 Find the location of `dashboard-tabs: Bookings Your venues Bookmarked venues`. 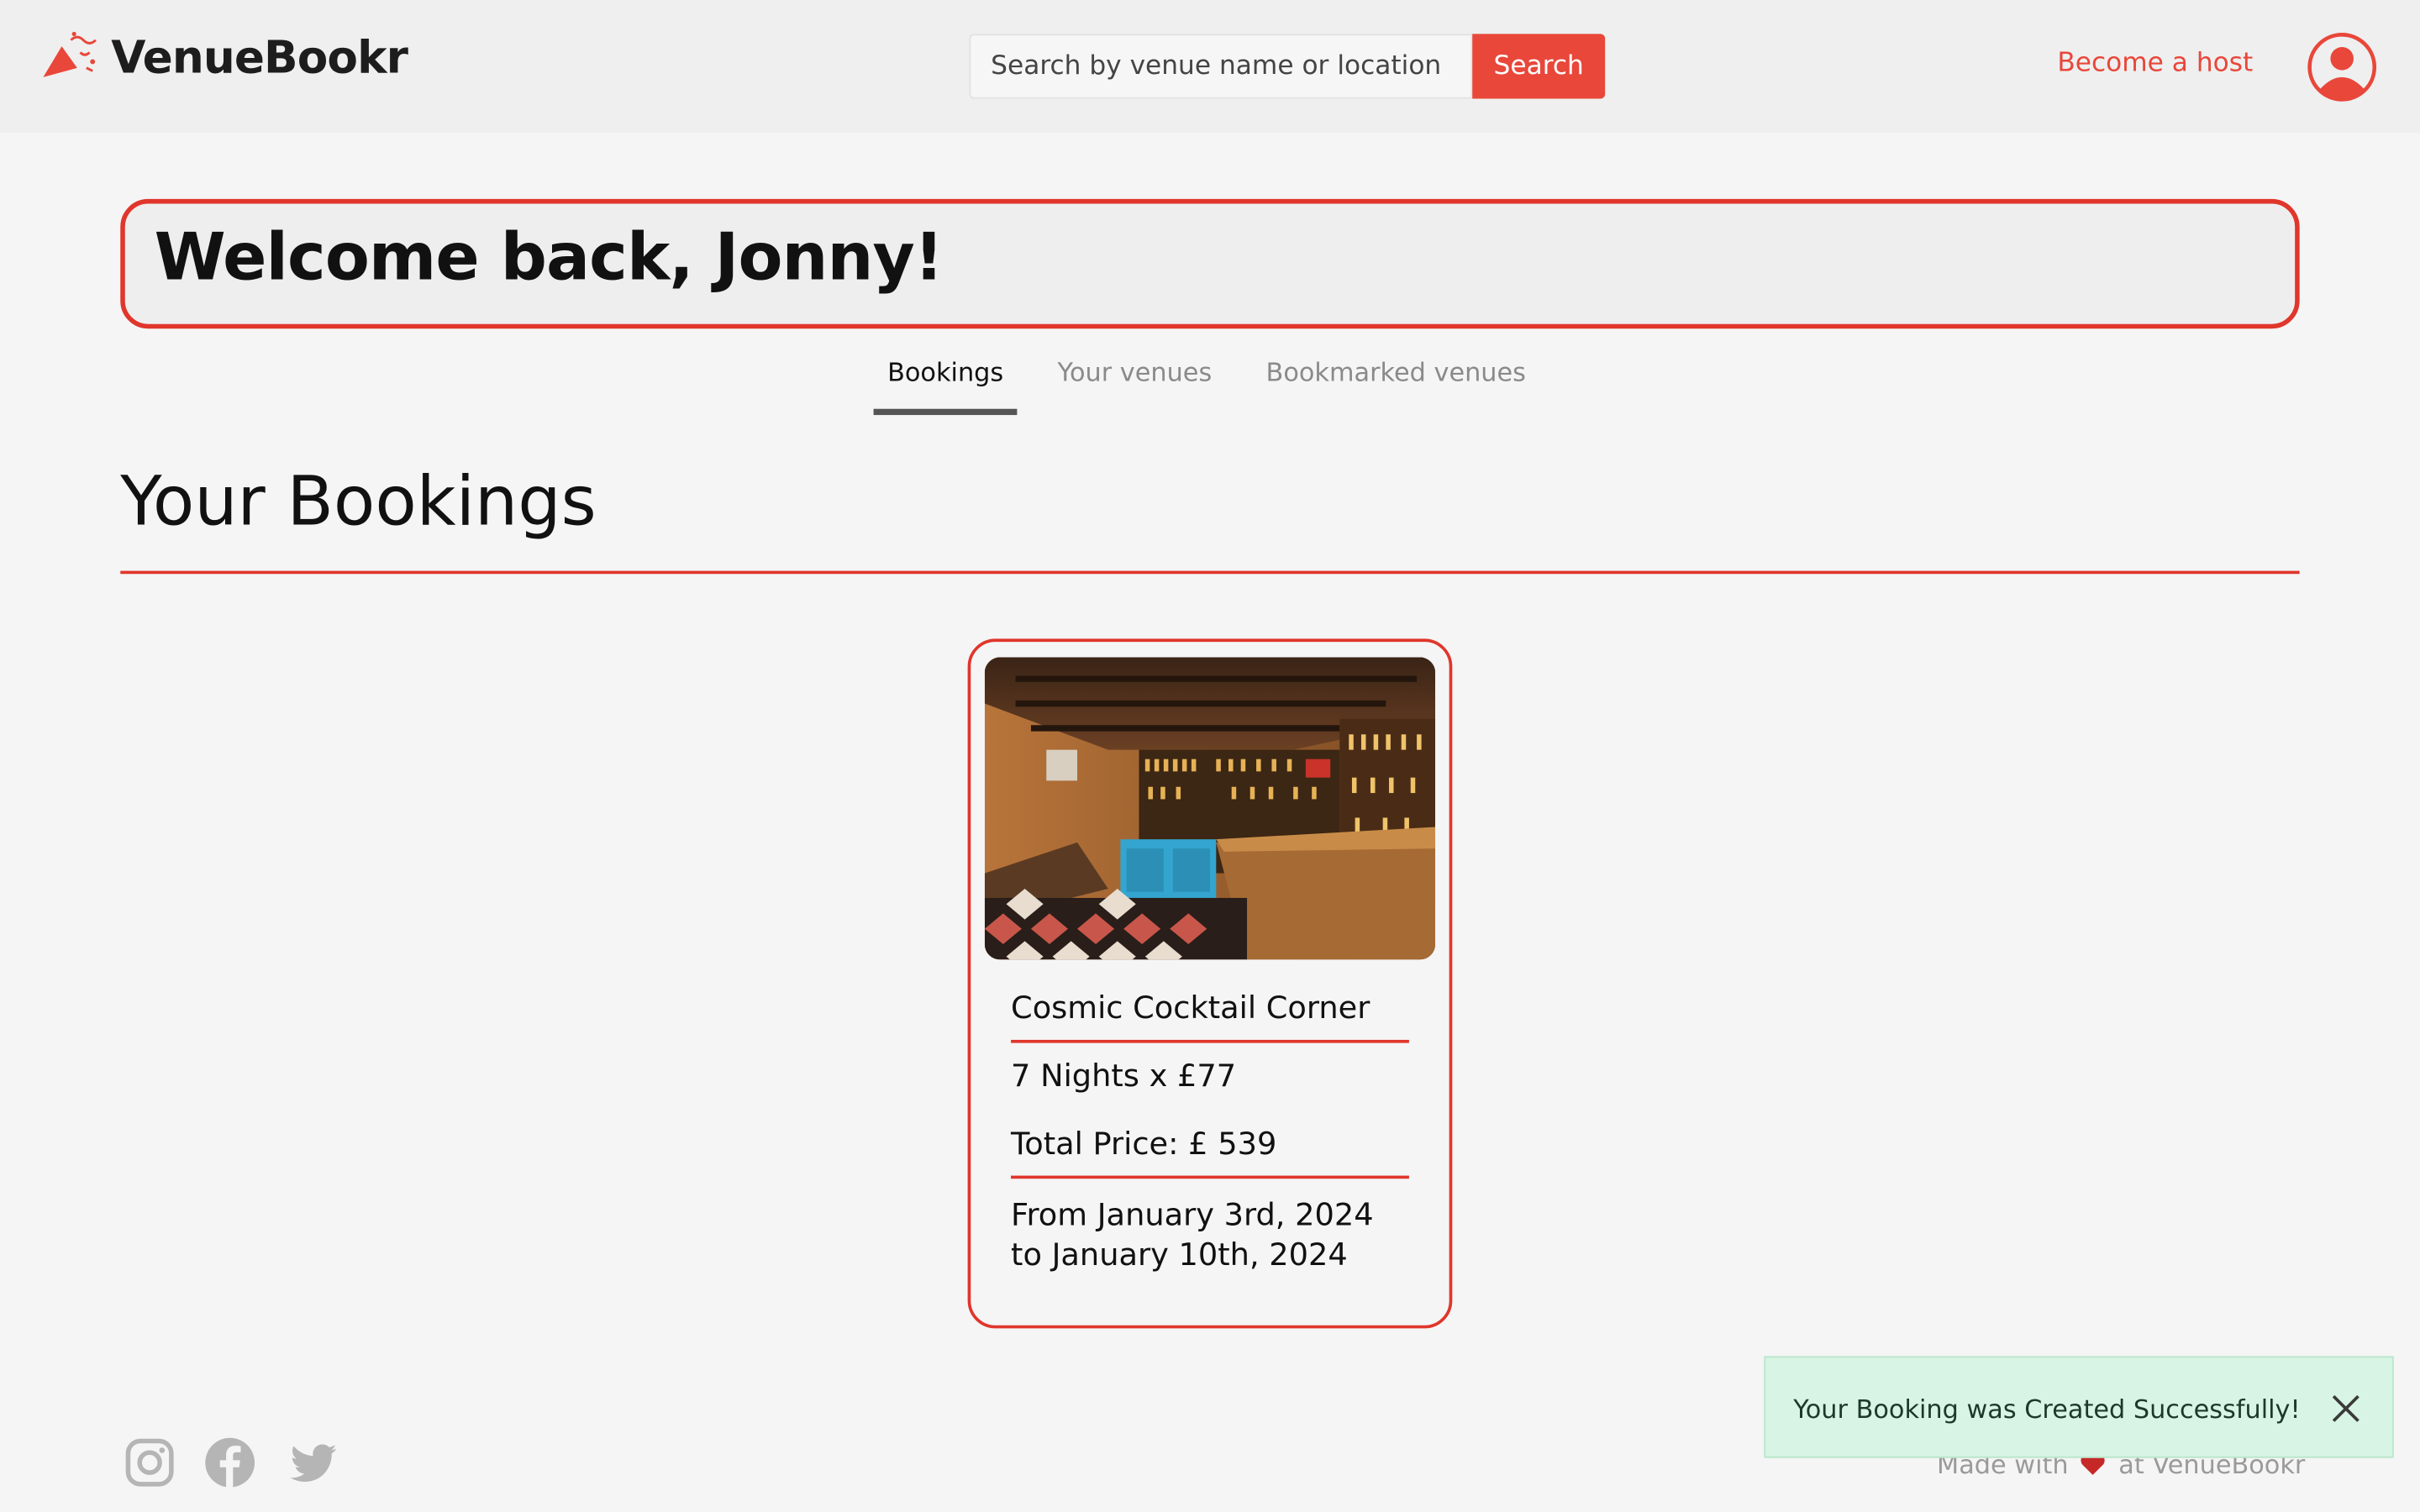

dashboard-tabs: Bookings Your venues Bookmarked venues is located at coordinates (1219, 387).